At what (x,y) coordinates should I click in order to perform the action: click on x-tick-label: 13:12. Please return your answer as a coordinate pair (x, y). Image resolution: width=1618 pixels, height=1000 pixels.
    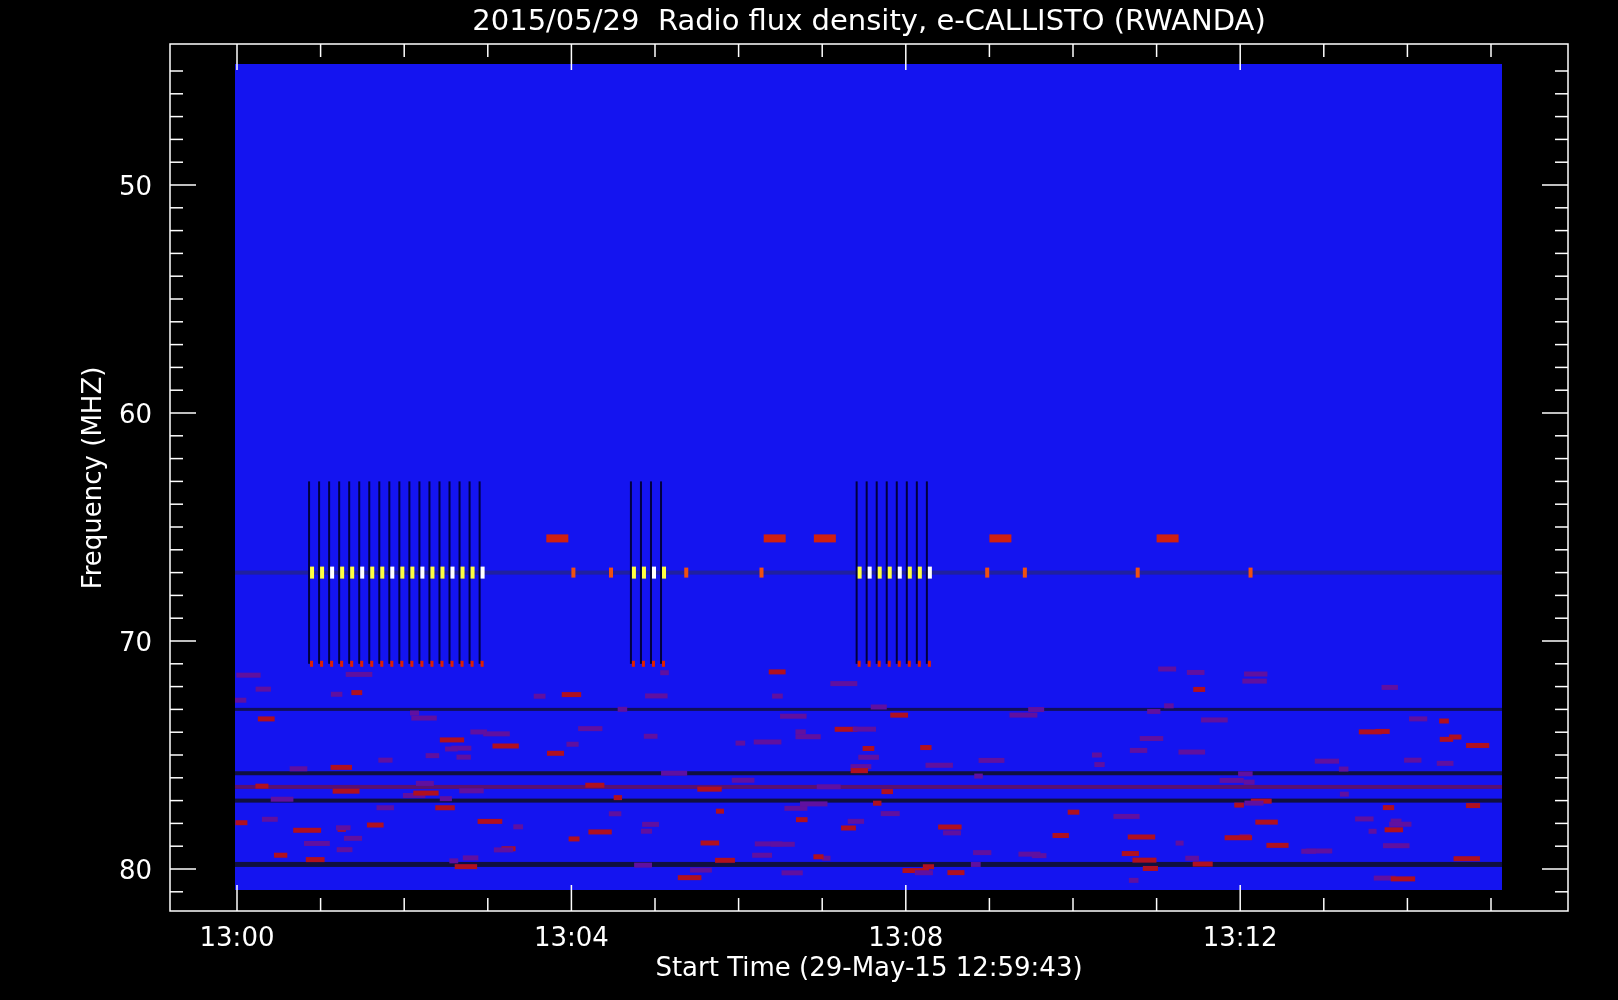
    Looking at the image, I should click on (1240, 937).